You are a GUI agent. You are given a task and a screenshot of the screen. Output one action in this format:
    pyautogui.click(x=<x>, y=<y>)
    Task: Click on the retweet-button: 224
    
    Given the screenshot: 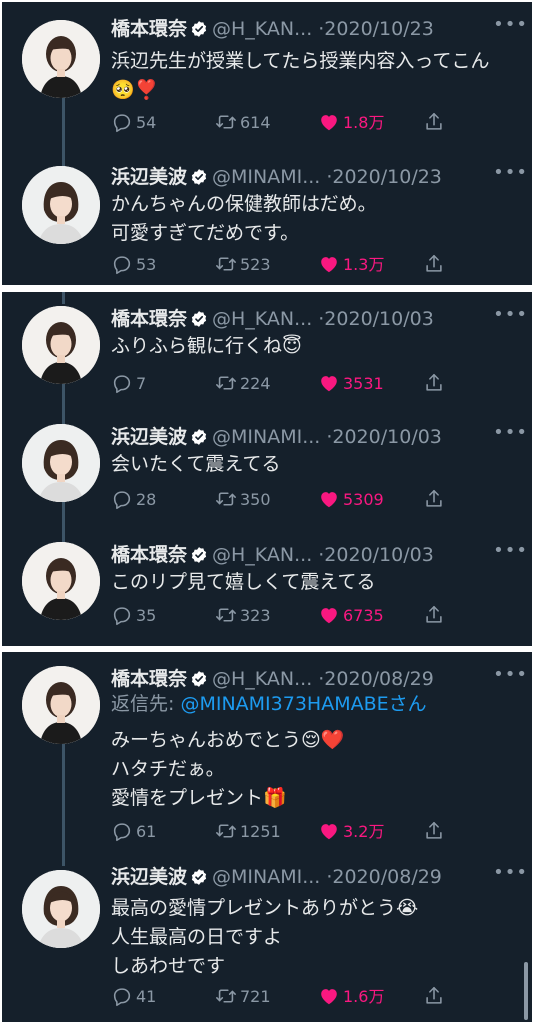 What is the action you would take?
    pyautogui.click(x=243, y=384)
    